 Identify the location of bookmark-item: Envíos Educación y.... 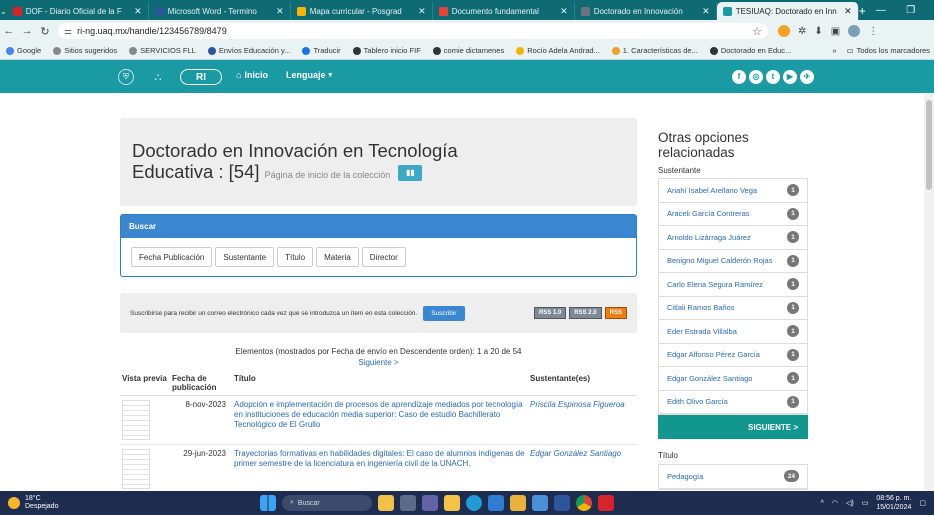
(248, 50).